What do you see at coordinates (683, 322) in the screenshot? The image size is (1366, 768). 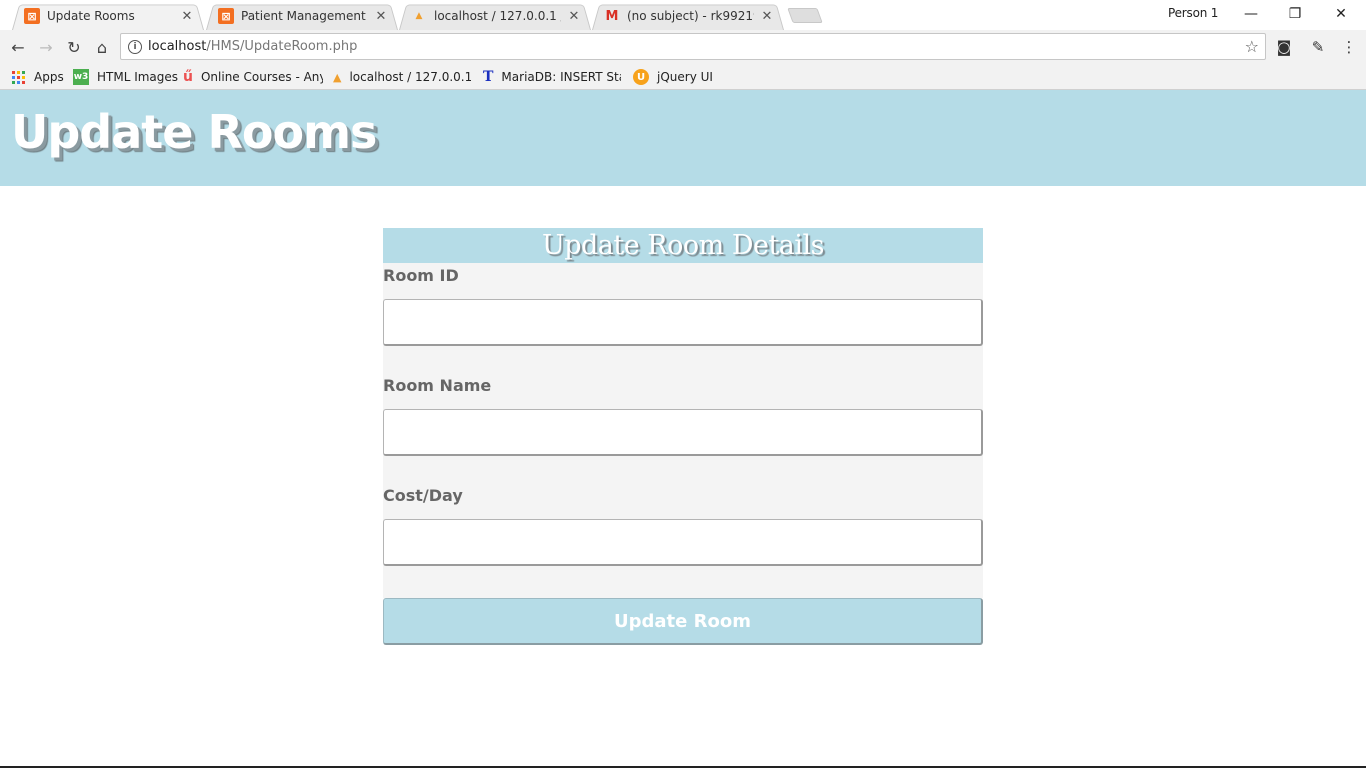 I see `room-id-input` at bounding box center [683, 322].